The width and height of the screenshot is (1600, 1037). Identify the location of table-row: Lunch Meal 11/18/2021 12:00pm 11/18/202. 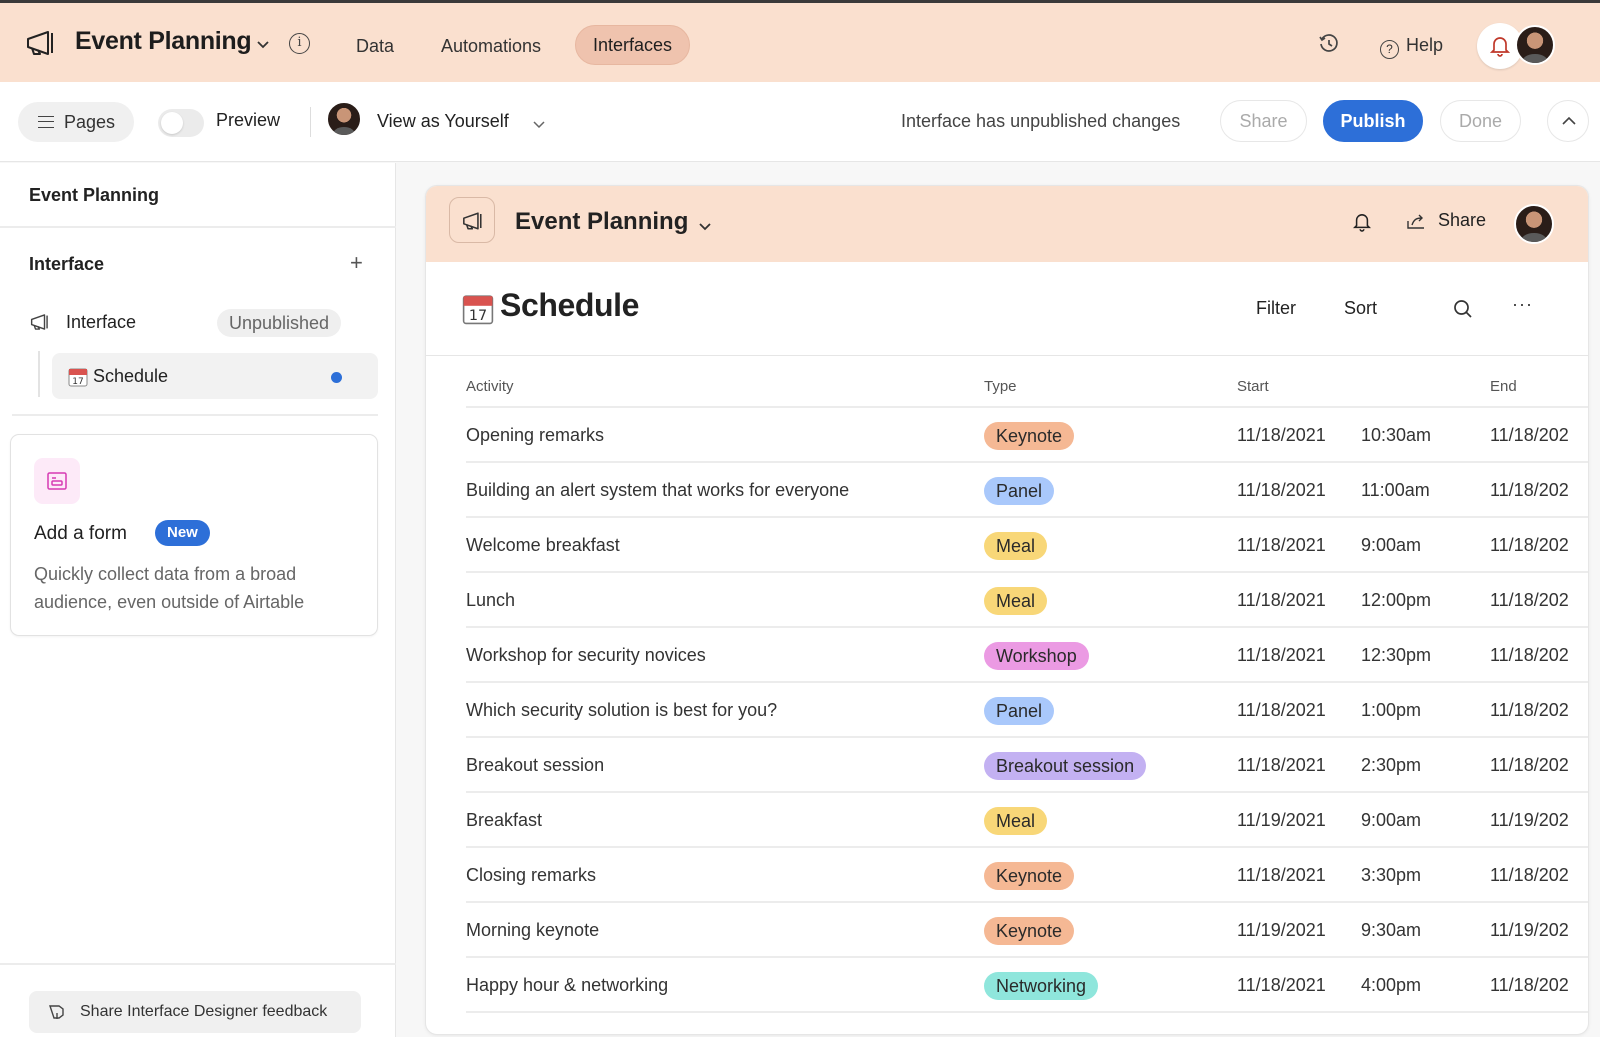
(1027, 600).